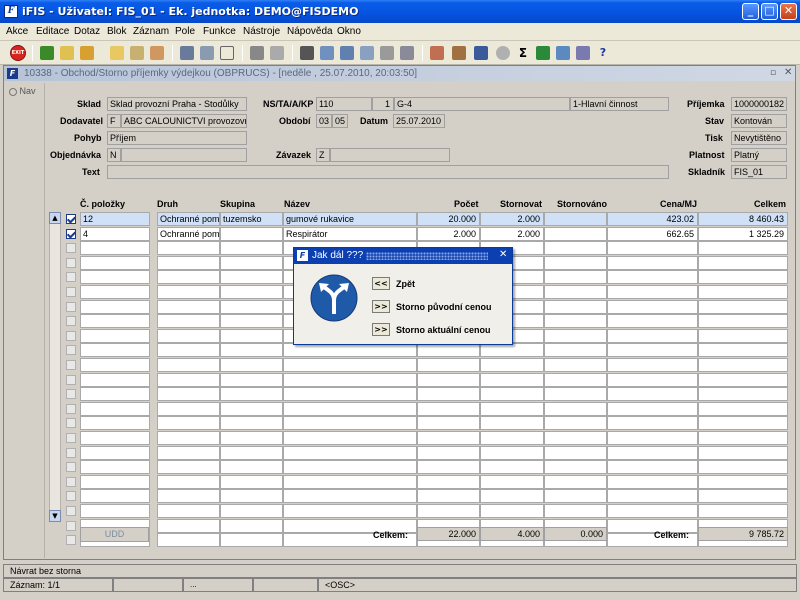  What do you see at coordinates (405, 284) in the screenshot?
I see `back-label: Zpět` at bounding box center [405, 284].